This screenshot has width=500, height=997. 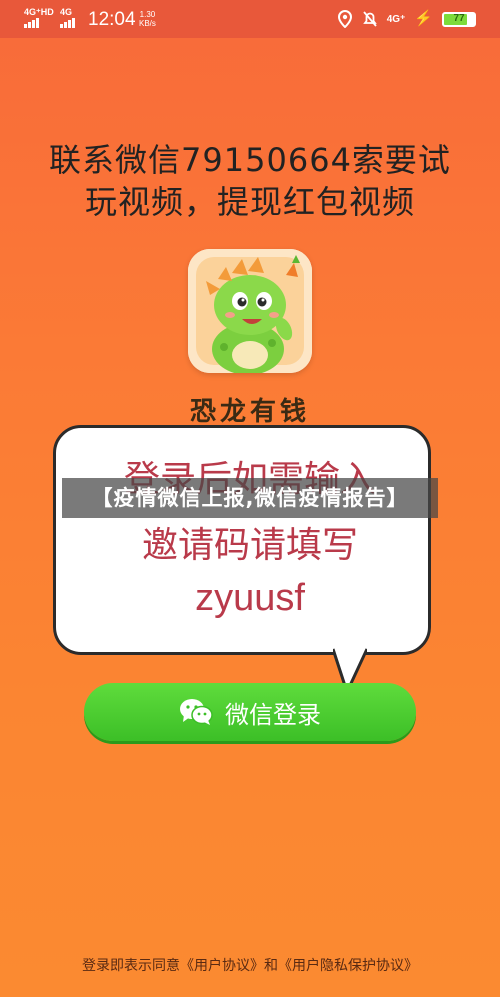 What do you see at coordinates (39, 12) in the screenshot?
I see `network-label-1: 4G⁺HD` at bounding box center [39, 12].